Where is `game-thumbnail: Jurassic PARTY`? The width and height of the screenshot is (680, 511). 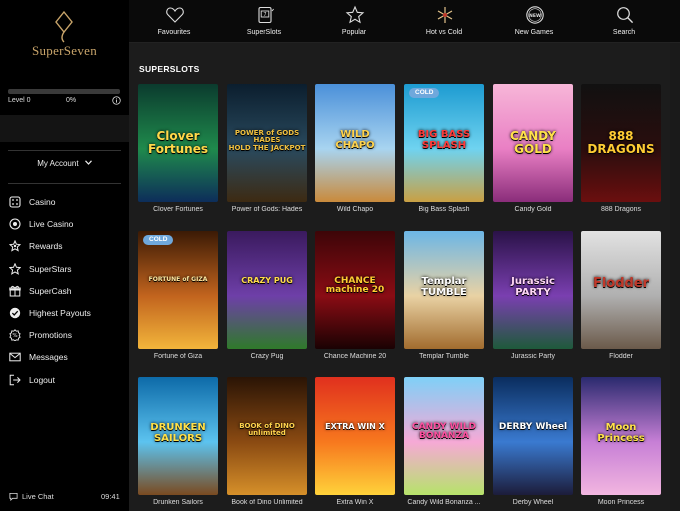
game-thumbnail: Jurassic PARTY is located at coordinates (533, 290).